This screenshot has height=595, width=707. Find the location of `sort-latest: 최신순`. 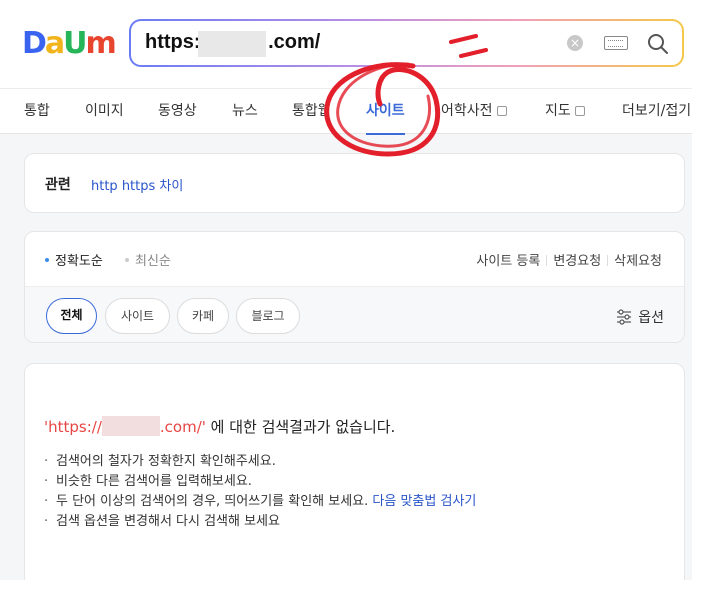

sort-latest: 최신순 is located at coordinates (148, 259).